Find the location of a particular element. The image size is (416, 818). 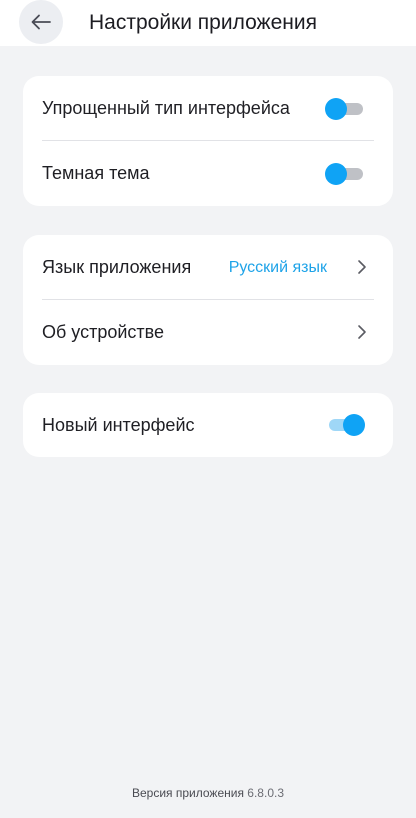

dark-theme-toggle is located at coordinates (344, 174).